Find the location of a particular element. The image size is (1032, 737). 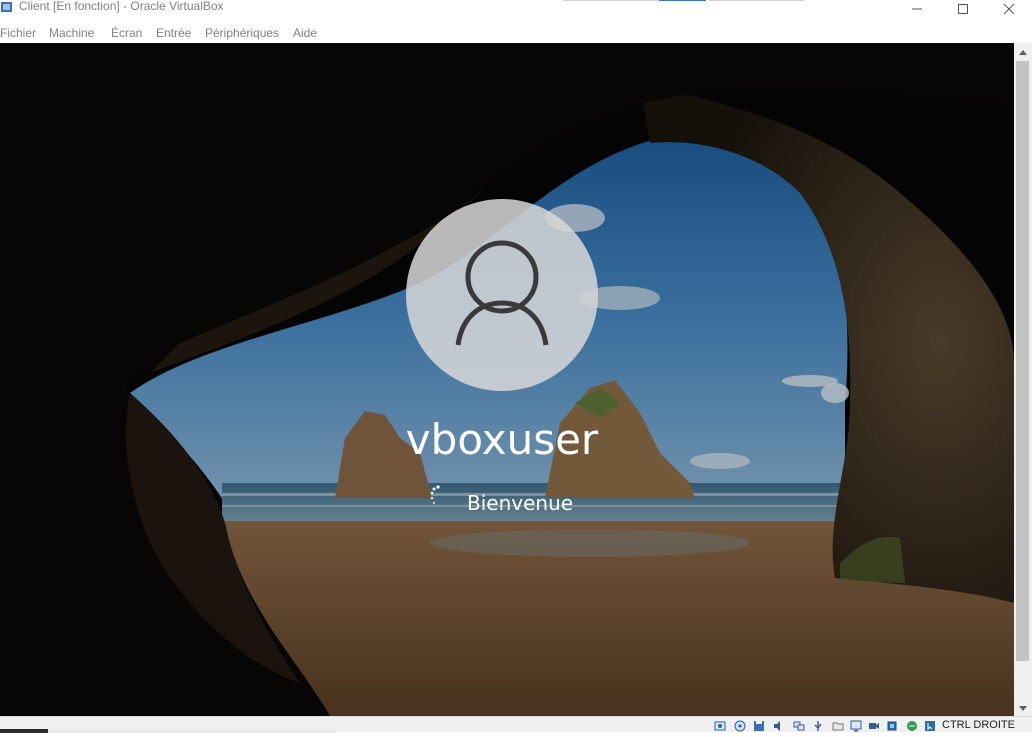

usb-icon is located at coordinates (818, 725).